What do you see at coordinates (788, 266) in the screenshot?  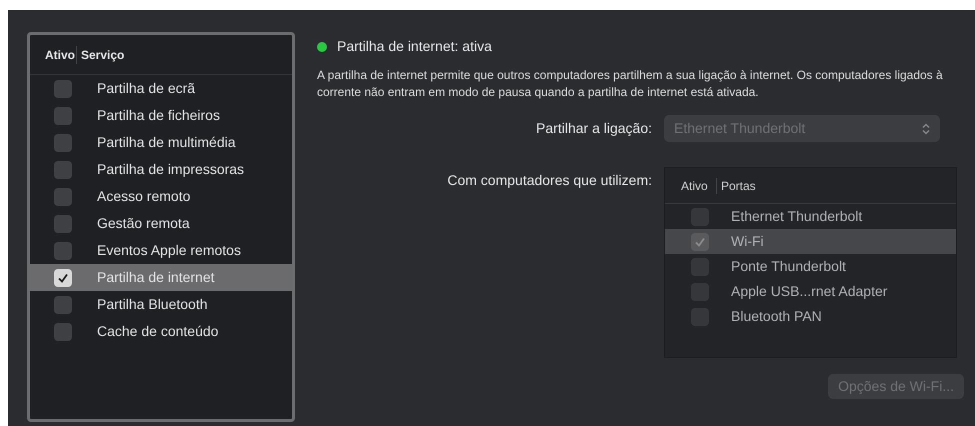 I see `port-label: Ponte Thunderbolt` at bounding box center [788, 266].